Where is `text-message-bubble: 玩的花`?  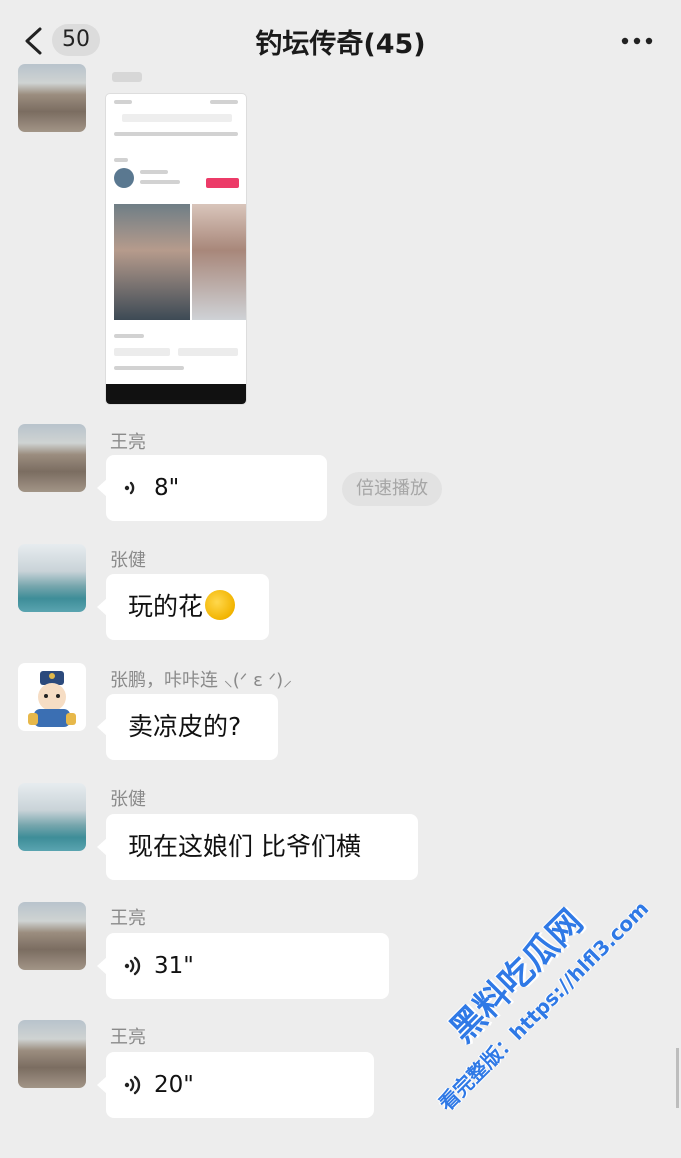
text-message-bubble: 玩的花 is located at coordinates (183, 607).